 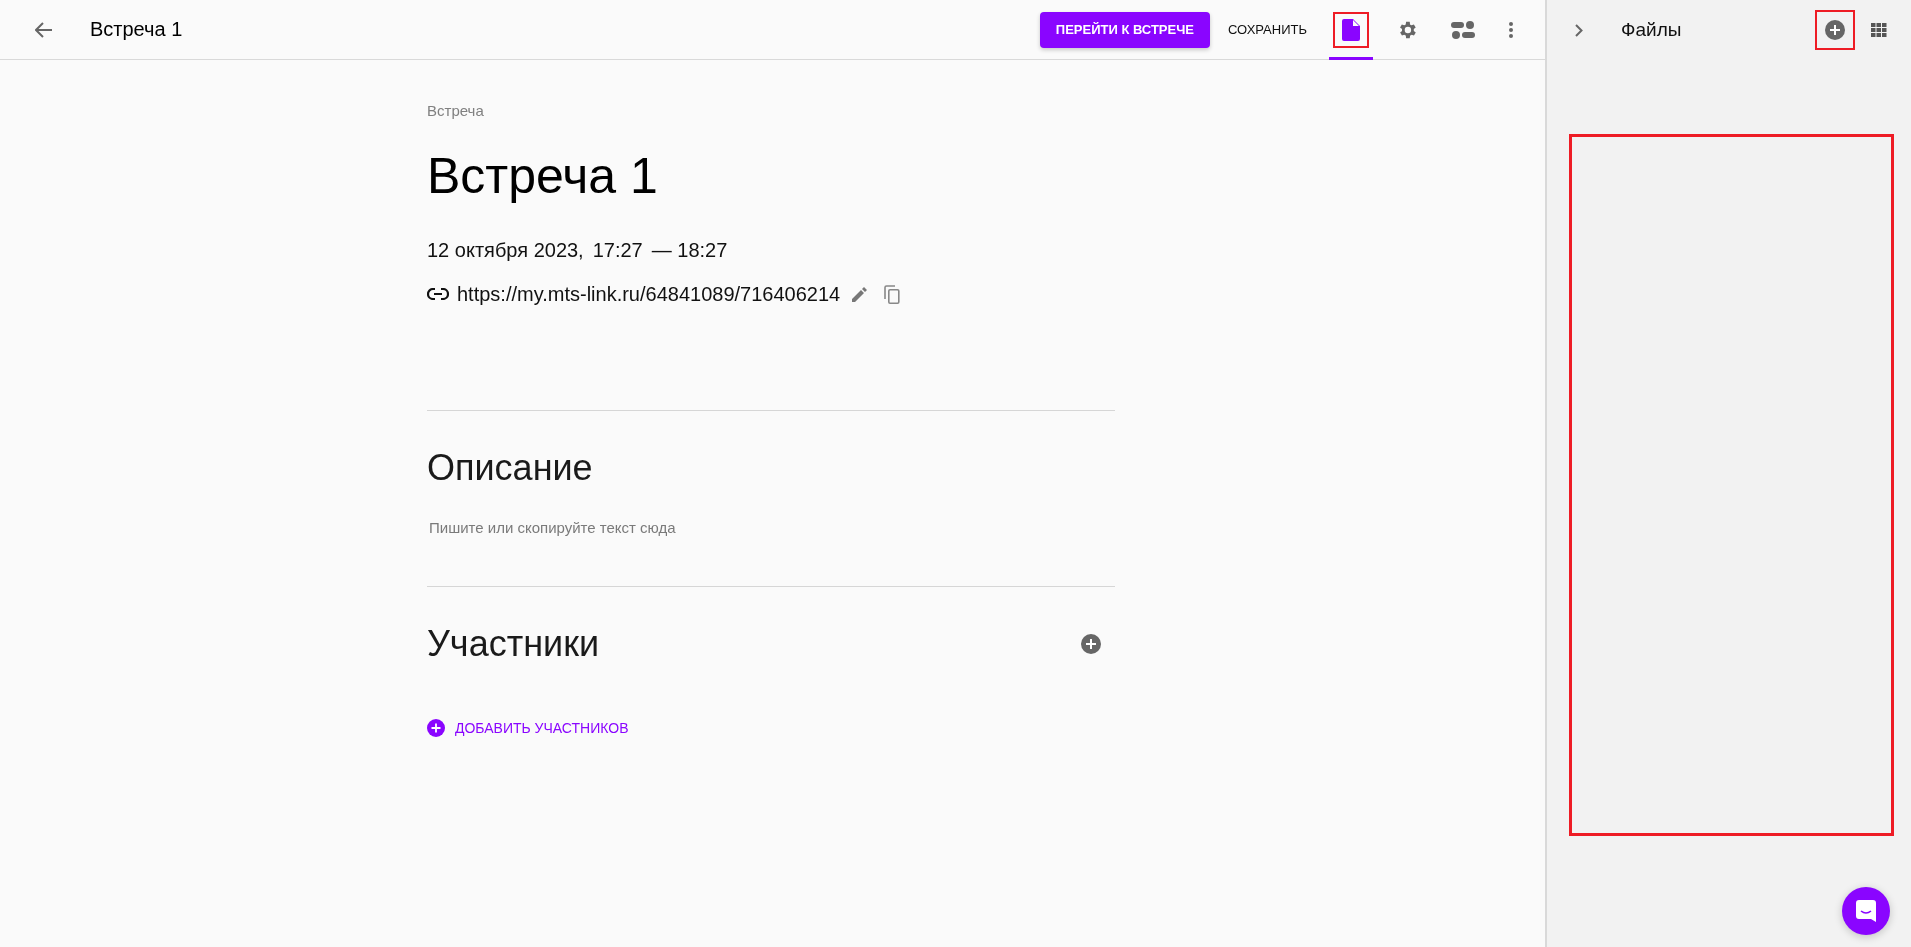 I want to click on participants-heading: Участники, so click(x=513, y=644).